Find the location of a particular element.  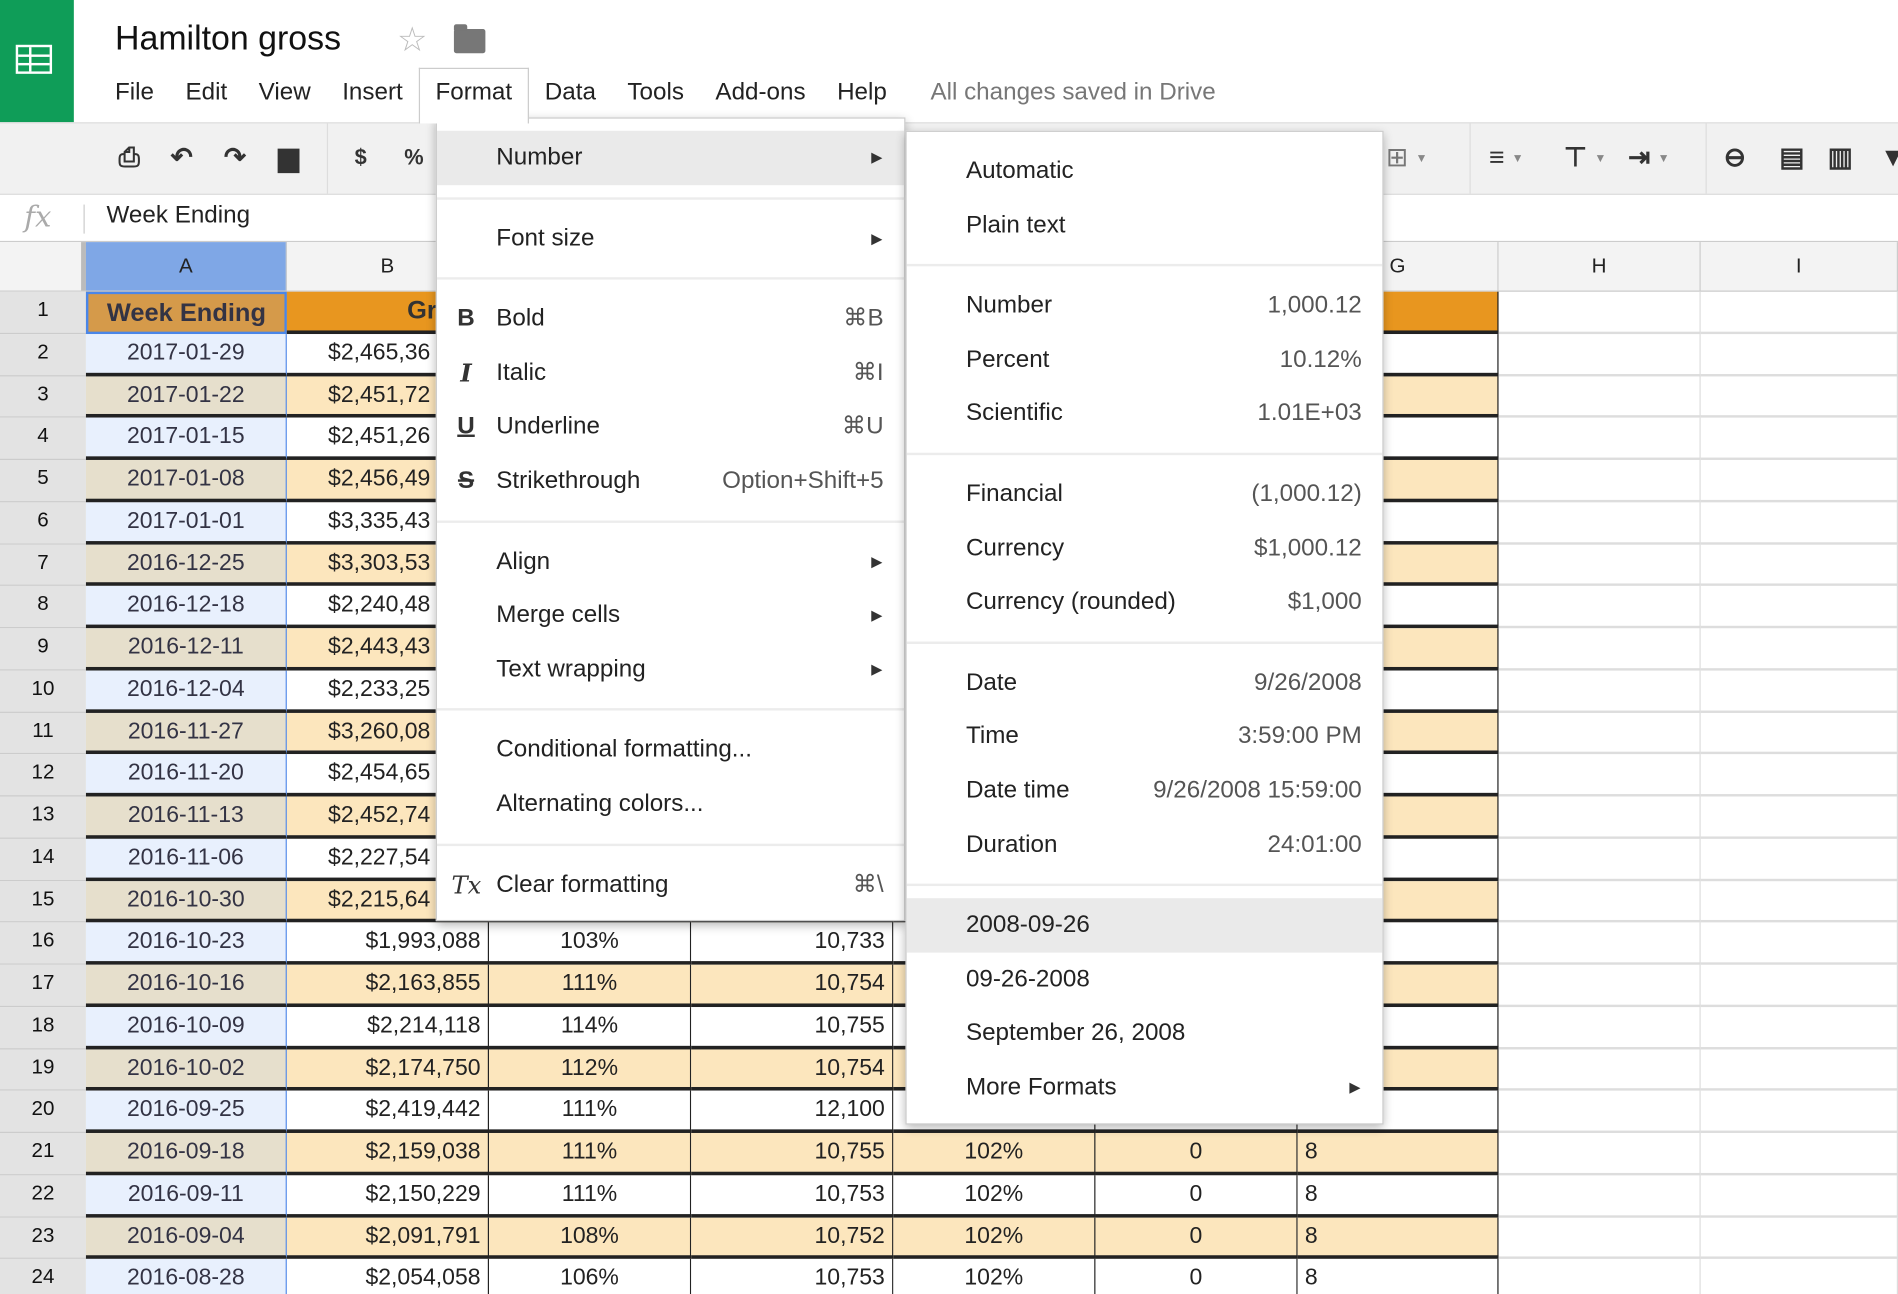

table-cell: 108% is located at coordinates (590, 1238).